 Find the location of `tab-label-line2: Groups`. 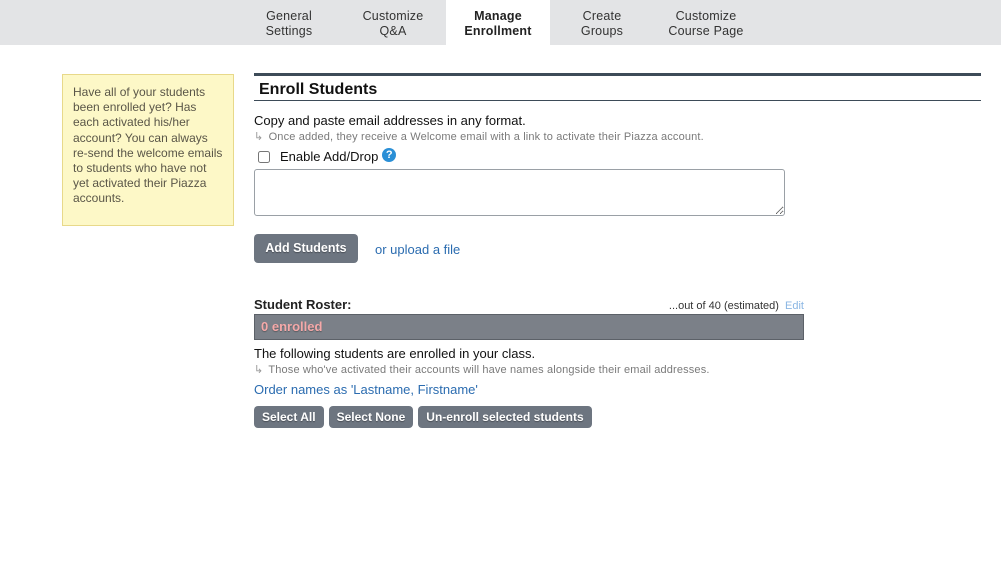

tab-label-line2: Groups is located at coordinates (602, 31).